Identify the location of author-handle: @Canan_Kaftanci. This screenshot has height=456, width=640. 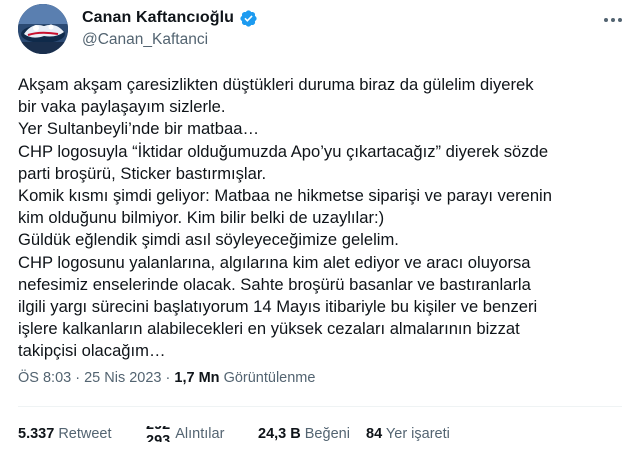
(170, 40).